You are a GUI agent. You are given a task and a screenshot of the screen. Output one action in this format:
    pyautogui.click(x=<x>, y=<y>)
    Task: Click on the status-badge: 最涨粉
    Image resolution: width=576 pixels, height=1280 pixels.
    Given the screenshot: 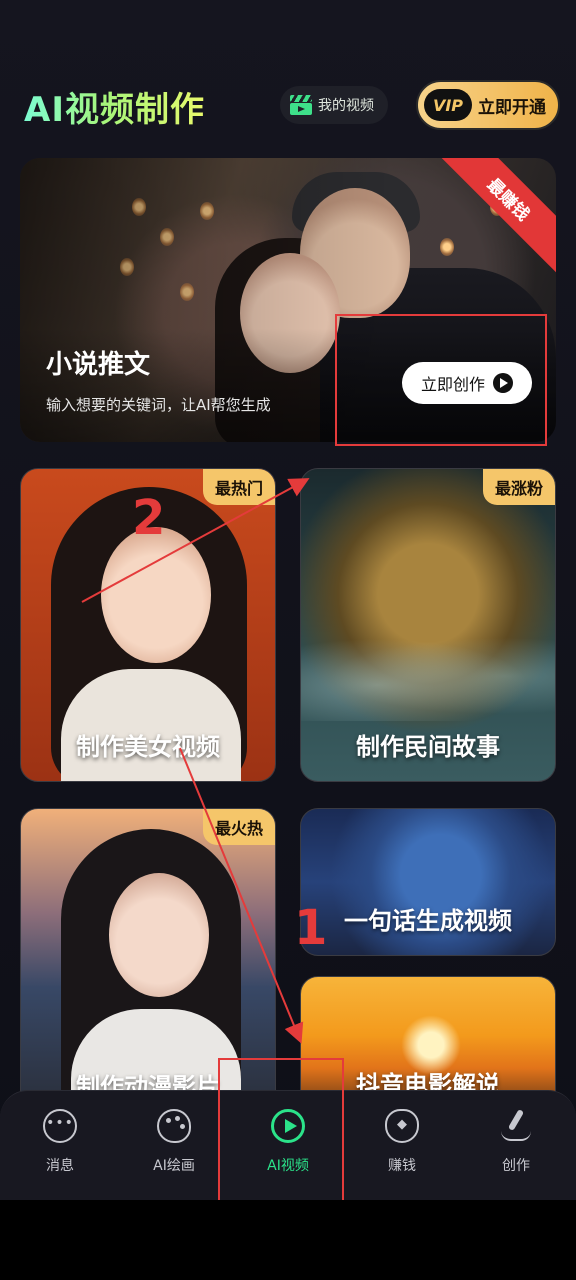 What is the action you would take?
    pyautogui.click(x=518, y=487)
    